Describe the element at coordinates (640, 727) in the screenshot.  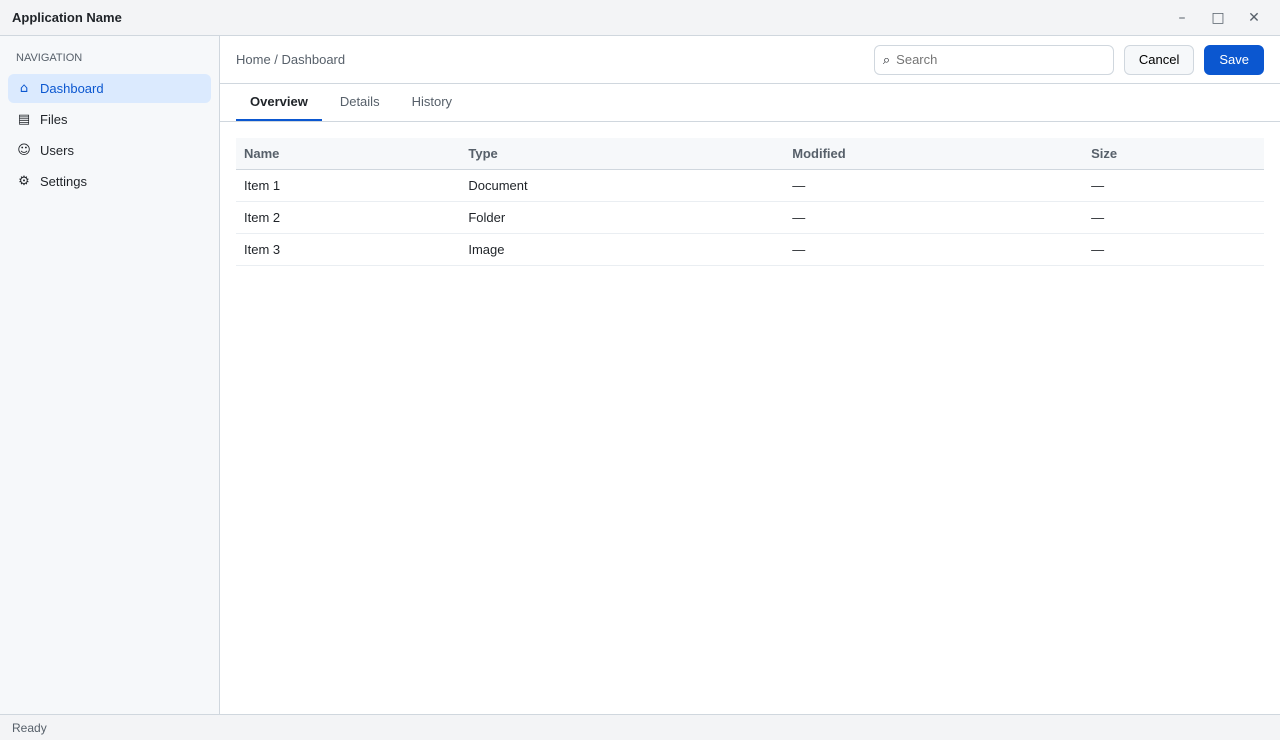
I see `status-bar: Ready` at that location.